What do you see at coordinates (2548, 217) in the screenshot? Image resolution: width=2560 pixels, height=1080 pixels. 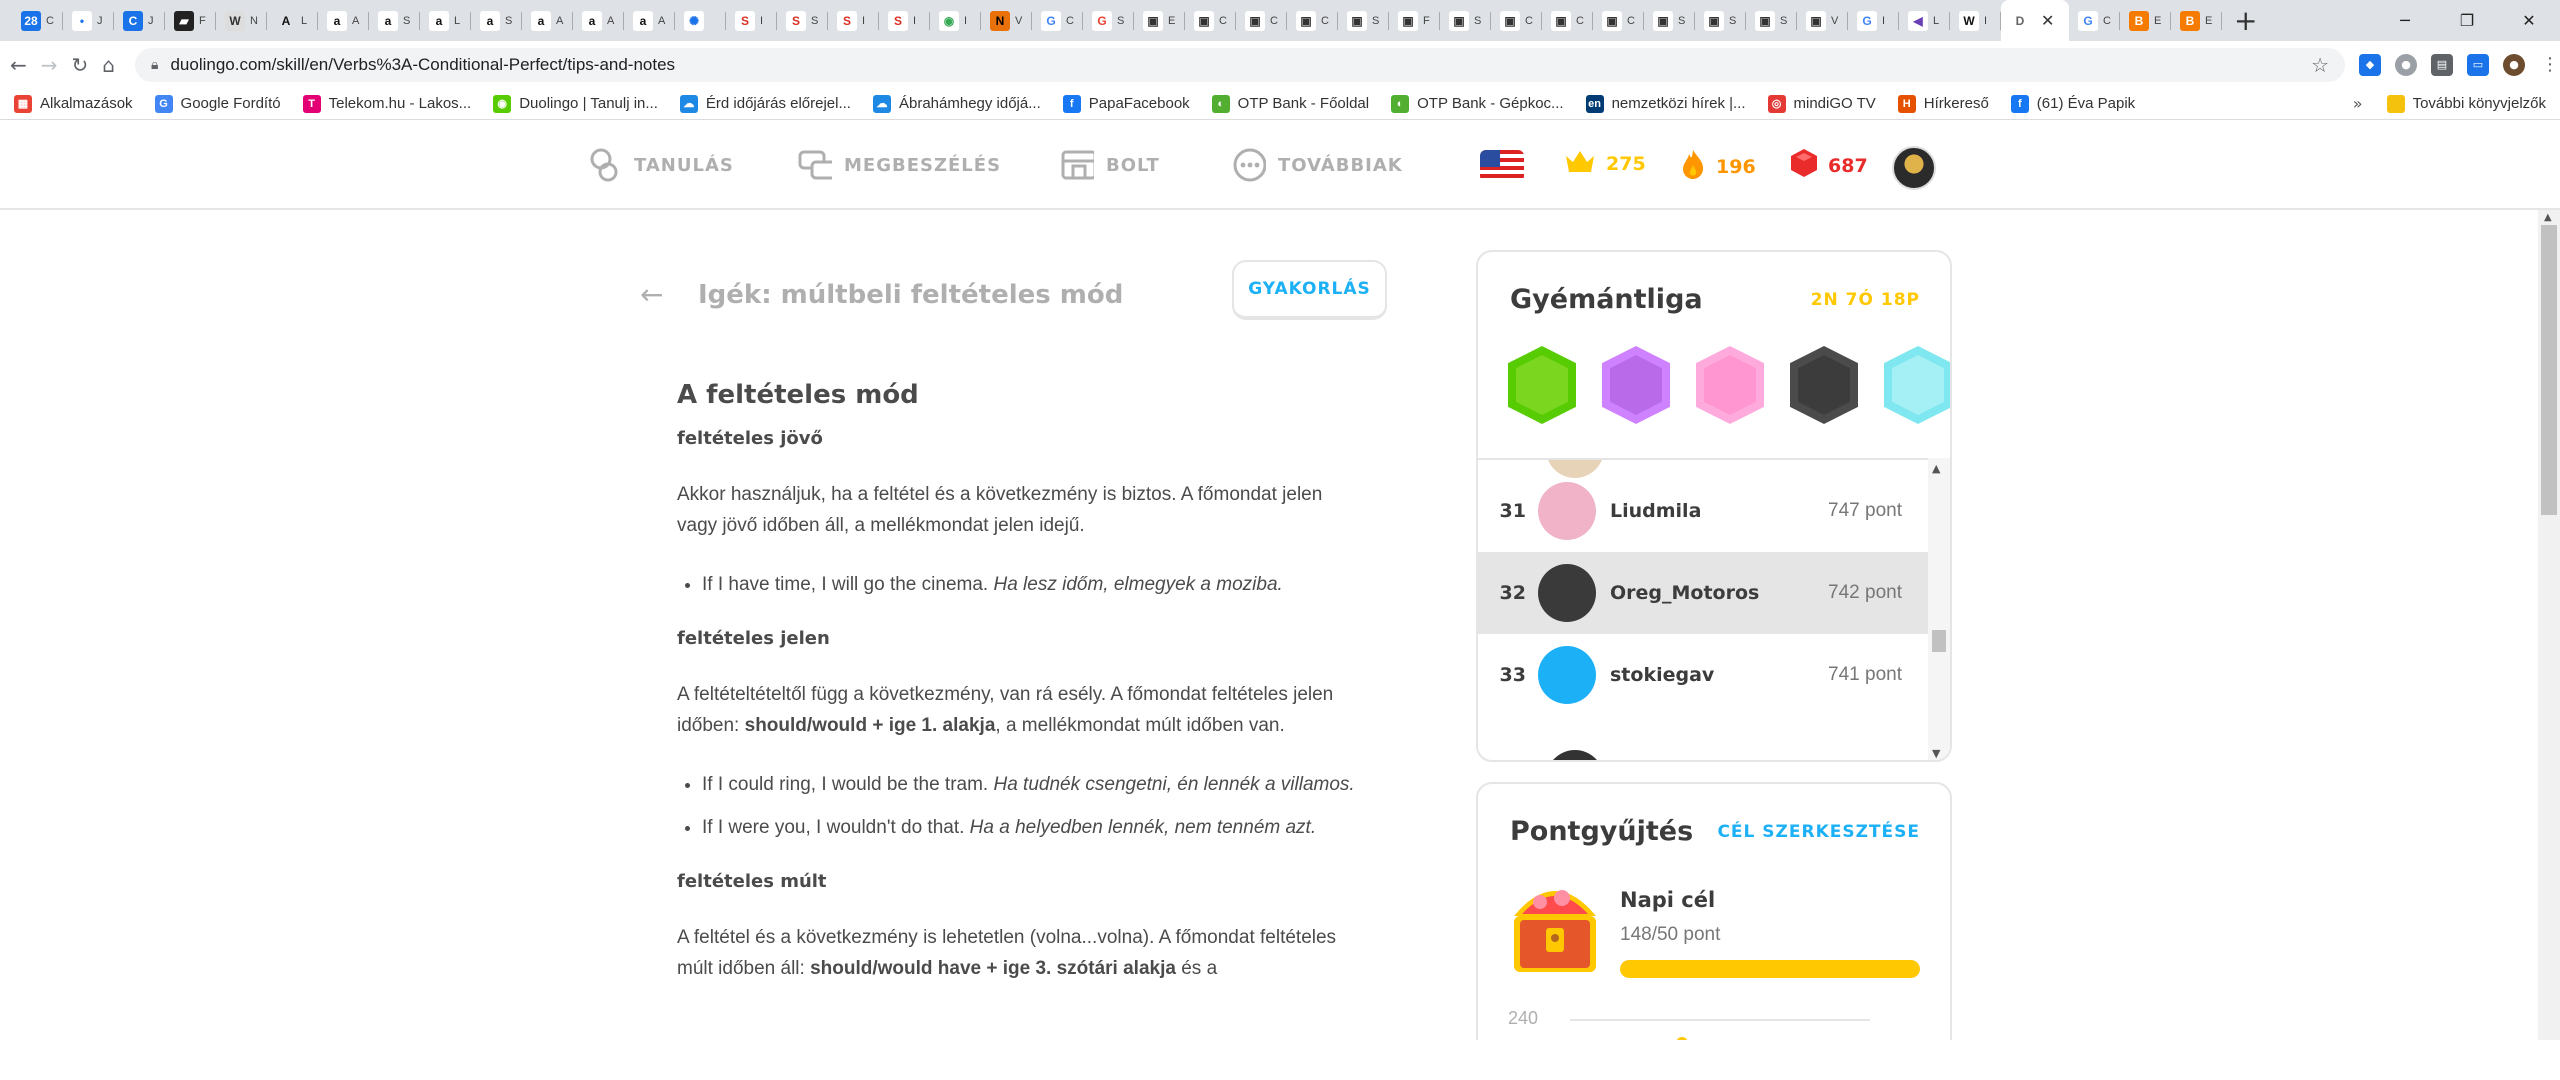 I see `page-scroll-up-icon: ▲` at bounding box center [2548, 217].